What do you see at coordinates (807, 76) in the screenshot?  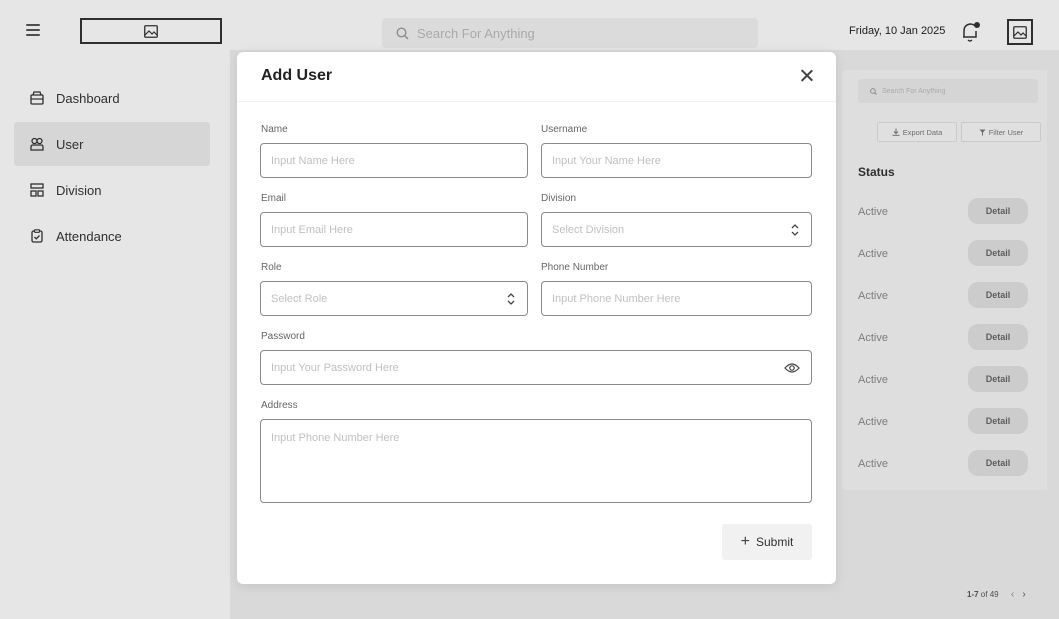 I see `close-icon` at bounding box center [807, 76].